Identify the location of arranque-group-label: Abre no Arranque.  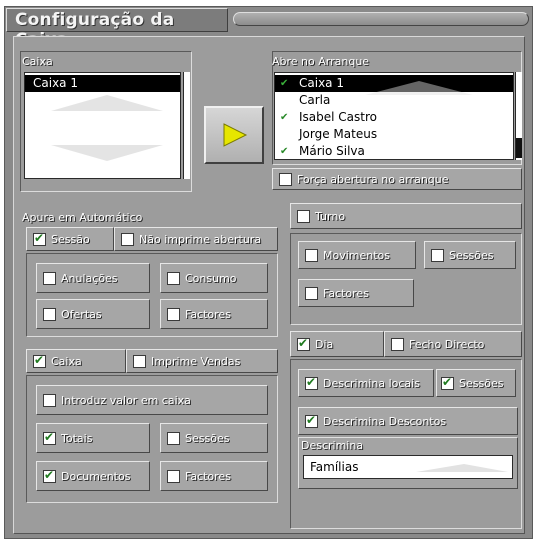
(321, 61).